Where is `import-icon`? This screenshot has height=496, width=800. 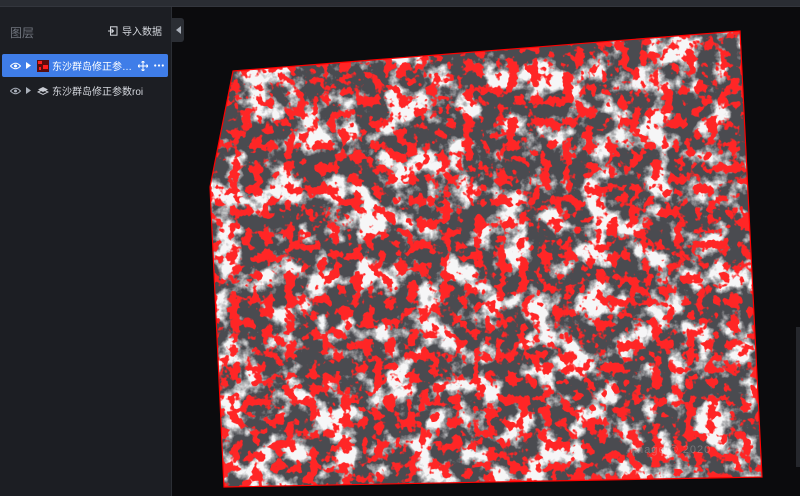 import-icon is located at coordinates (113, 30).